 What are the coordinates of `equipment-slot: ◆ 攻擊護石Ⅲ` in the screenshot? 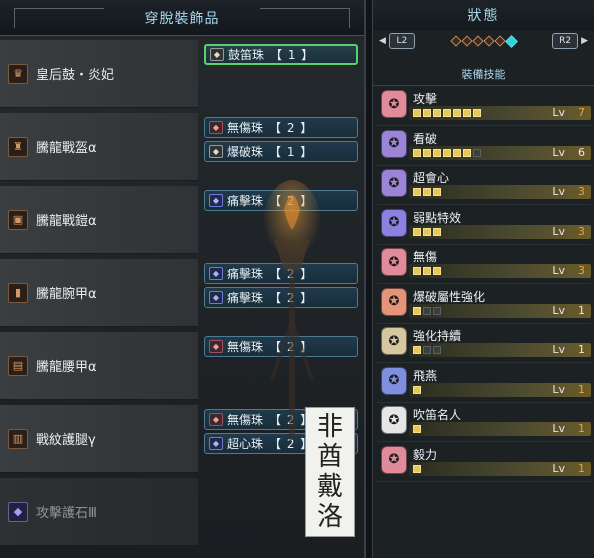 It's located at (99, 512).